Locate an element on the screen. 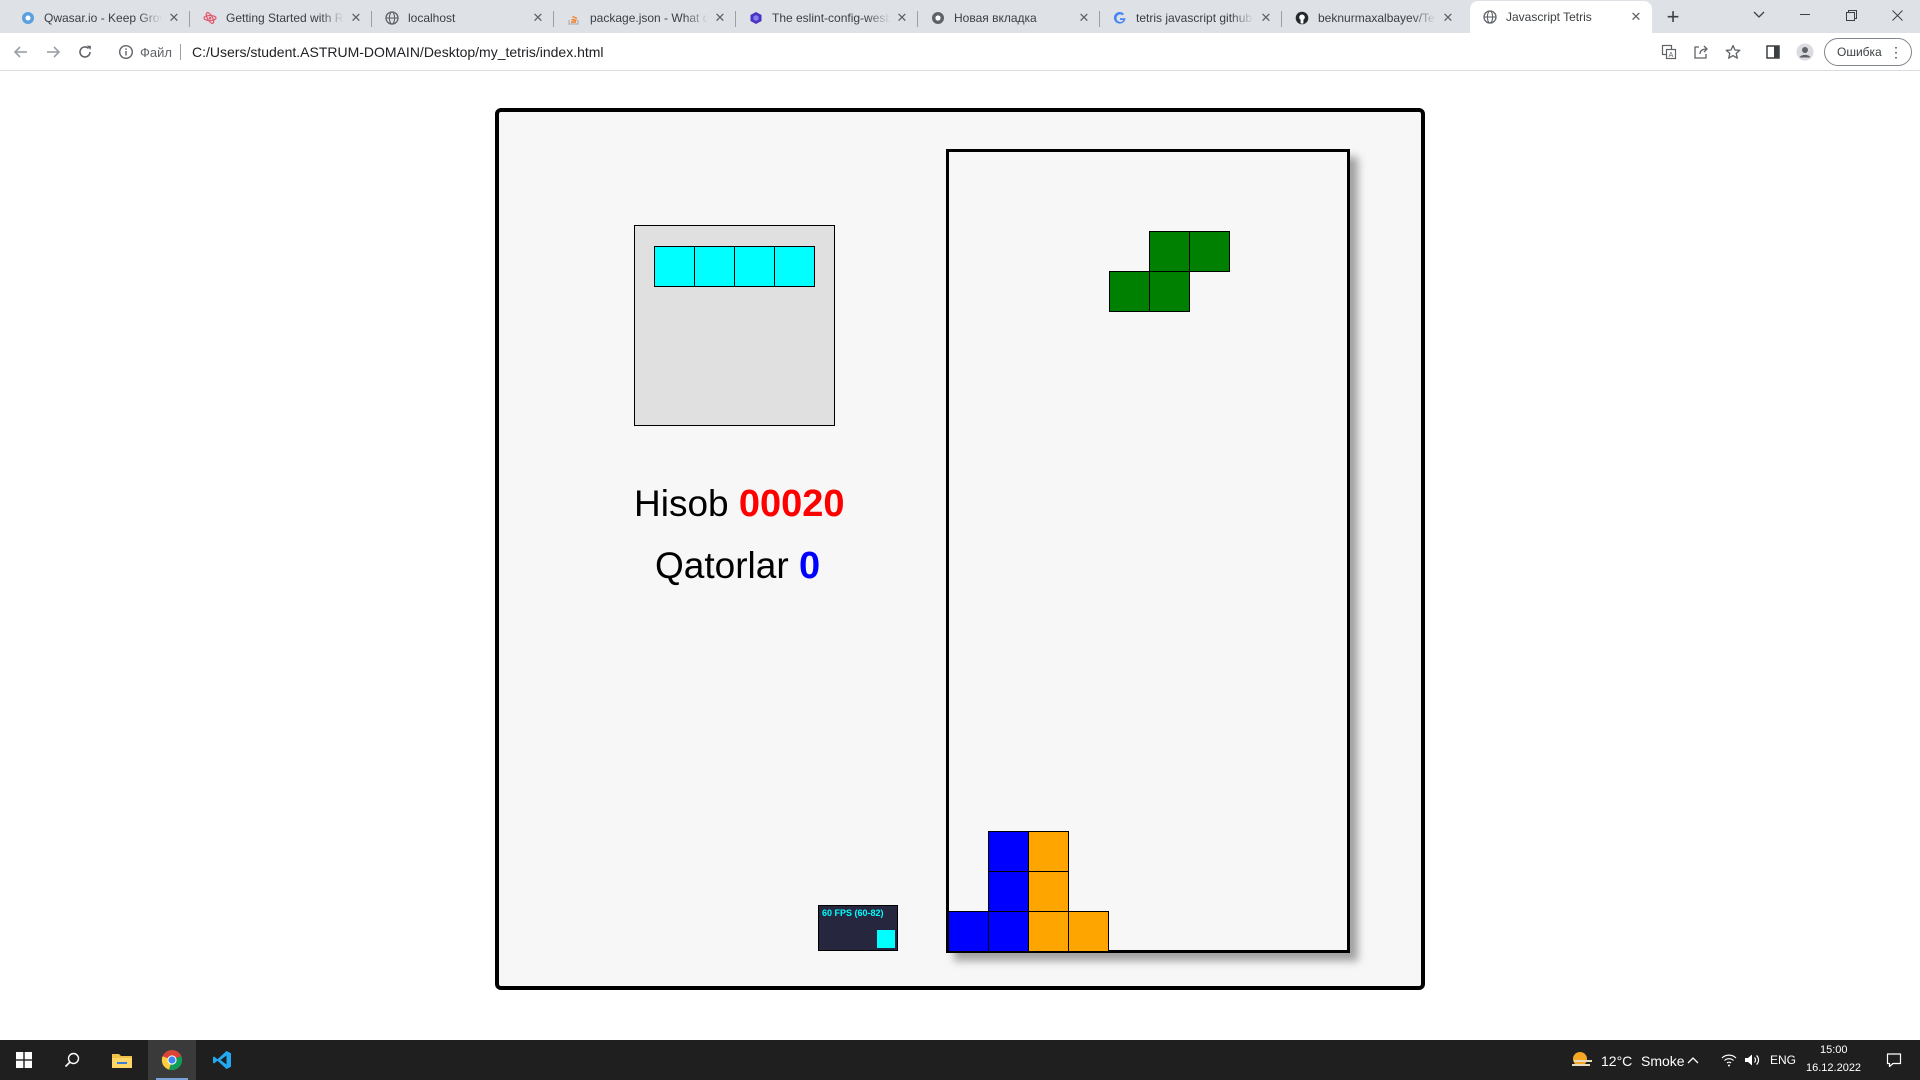  minimize-button is located at coordinates (1805, 15).